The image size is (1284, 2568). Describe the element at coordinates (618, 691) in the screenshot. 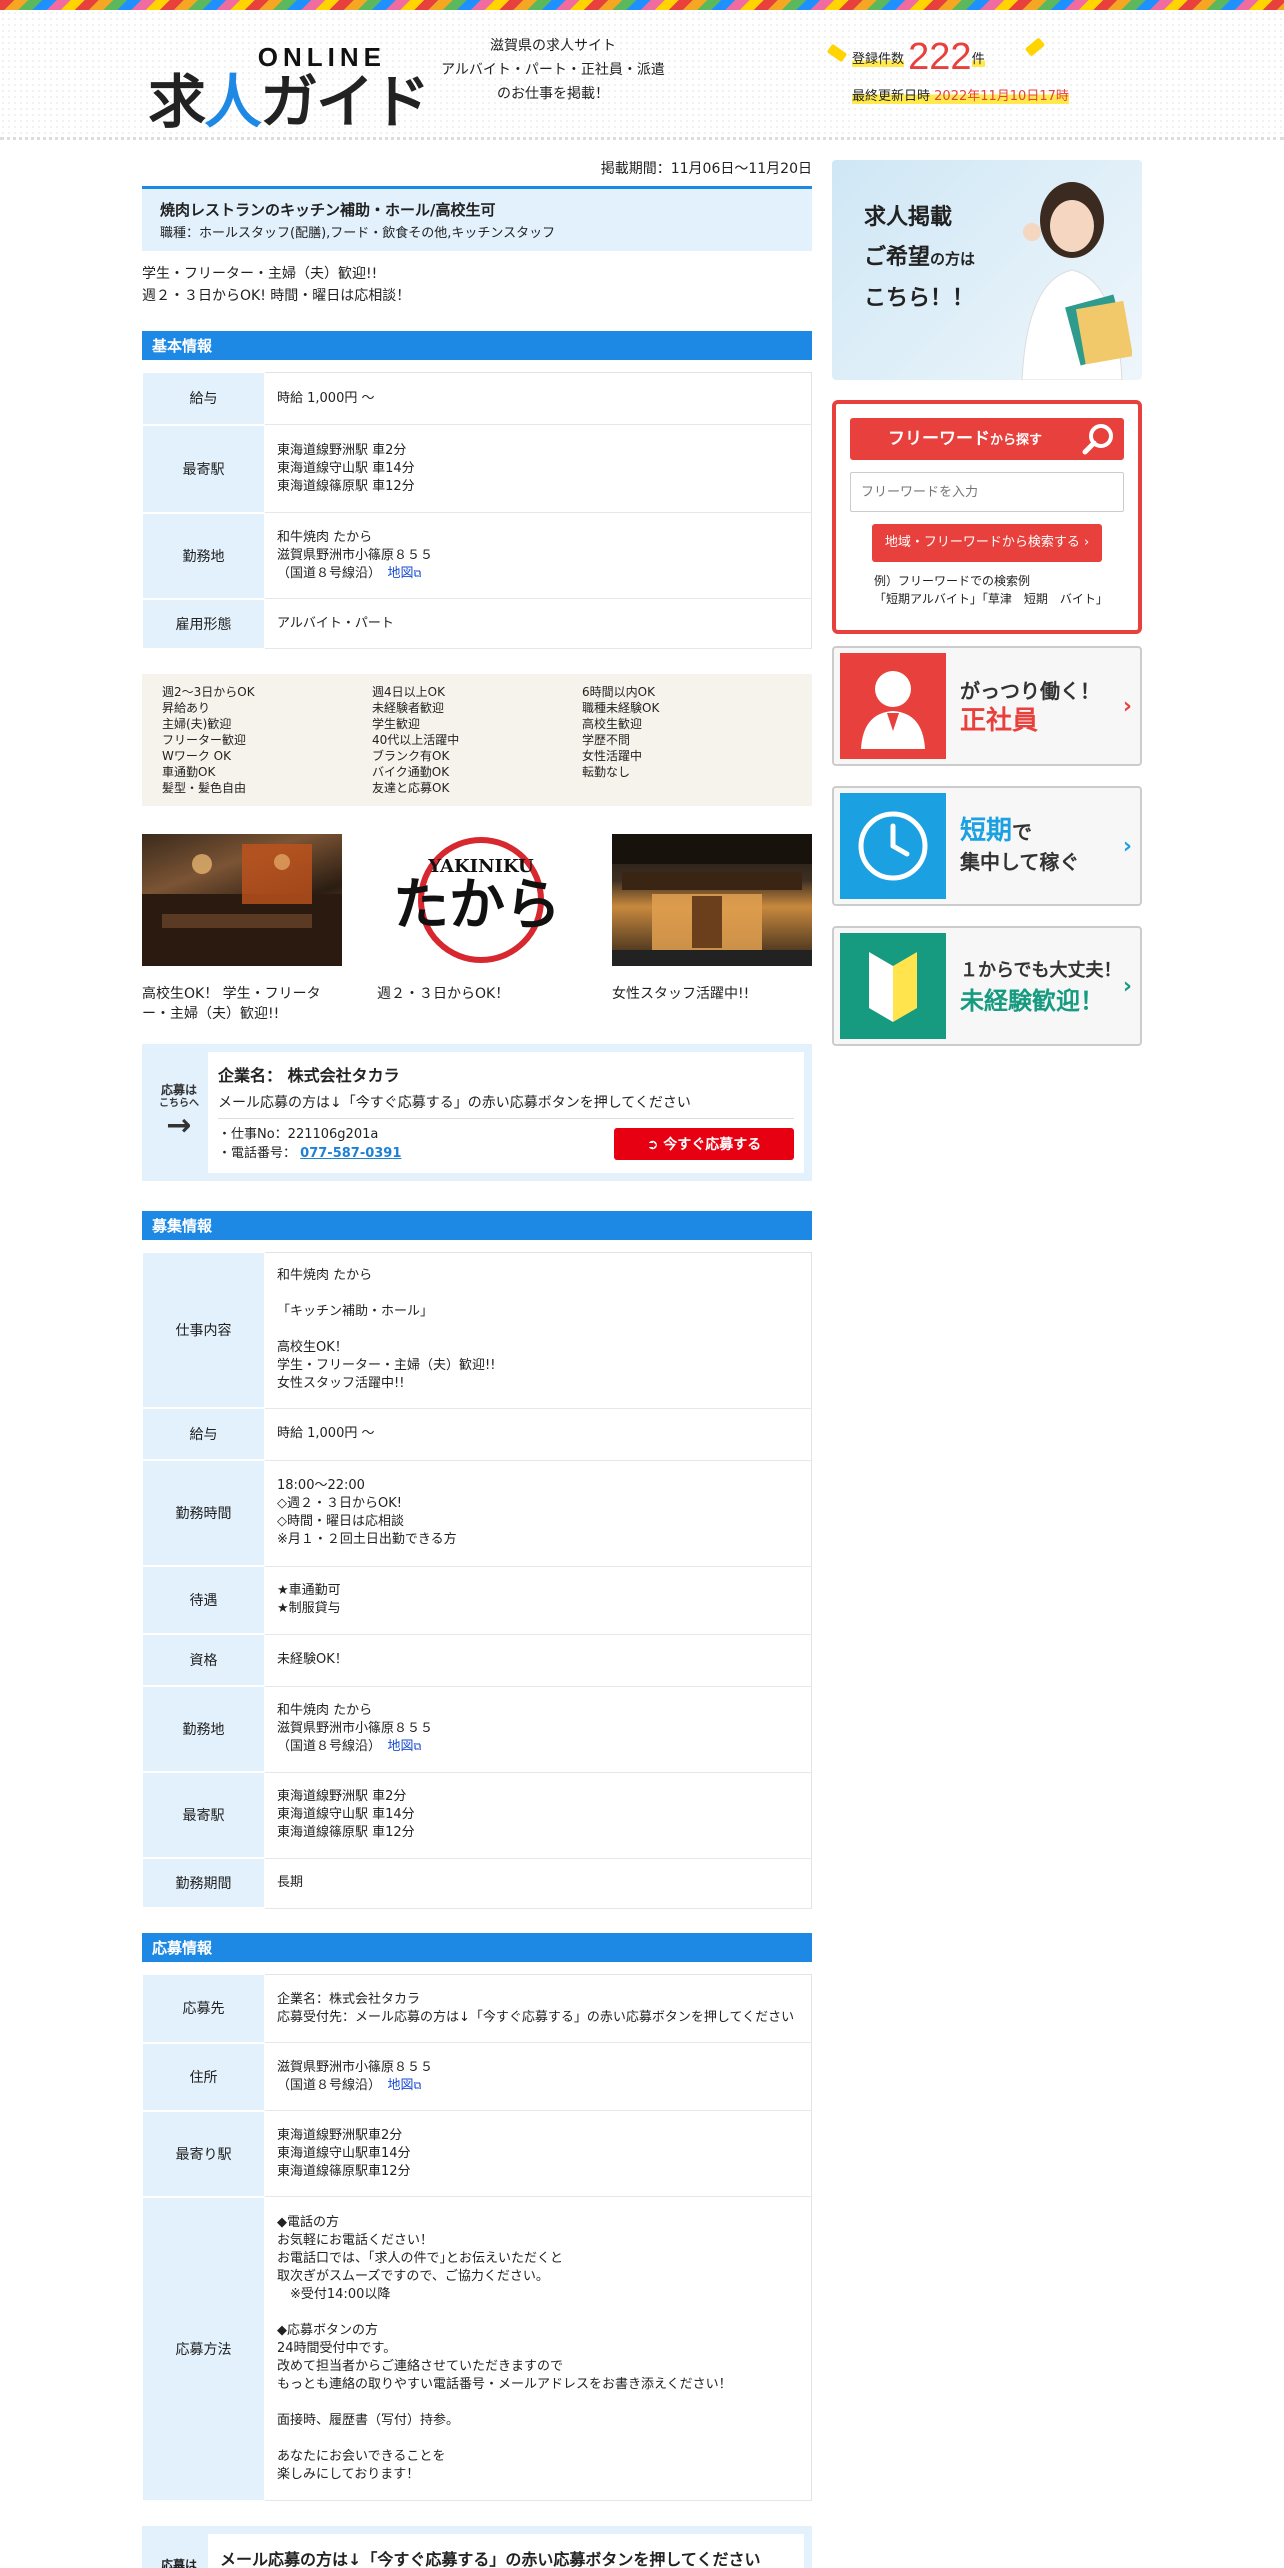

I see `tag: 6時間以内OK` at that location.